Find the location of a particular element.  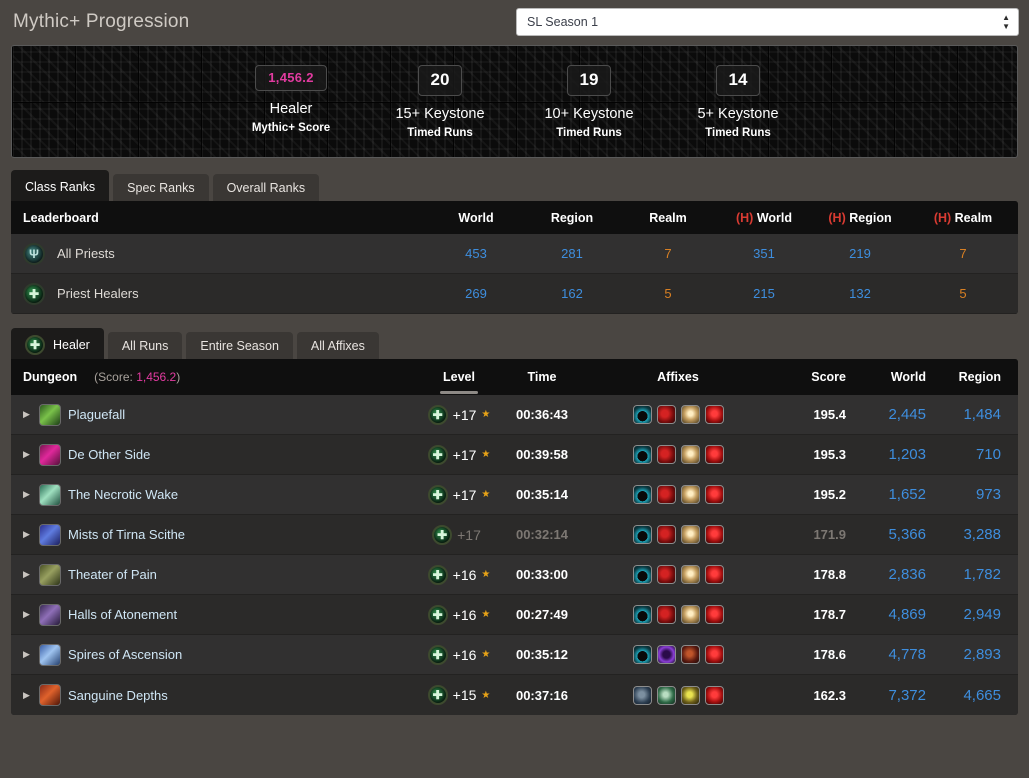

table-row: Ψ All Priests 453 281 7 351 219 7 is located at coordinates (514, 254).